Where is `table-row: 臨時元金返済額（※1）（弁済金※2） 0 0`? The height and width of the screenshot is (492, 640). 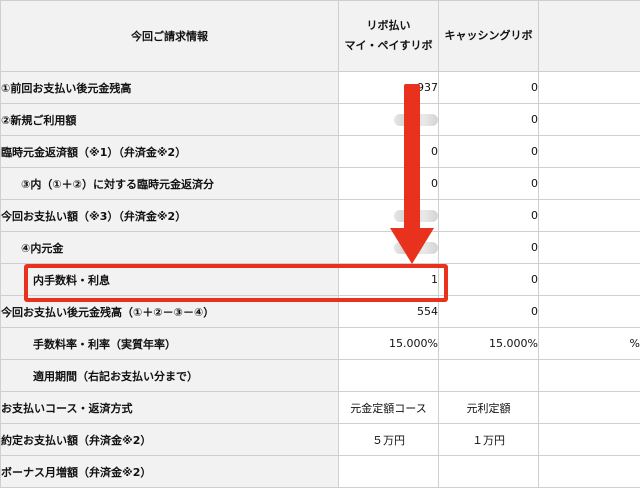
table-row: 臨時元金返済額（※1）（弁済金※2） 0 0 is located at coordinates (320, 151).